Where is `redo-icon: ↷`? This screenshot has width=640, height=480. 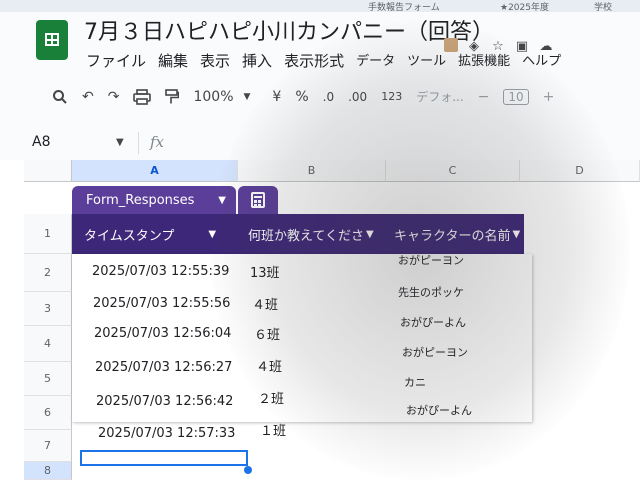 redo-icon: ↷ is located at coordinates (114, 97).